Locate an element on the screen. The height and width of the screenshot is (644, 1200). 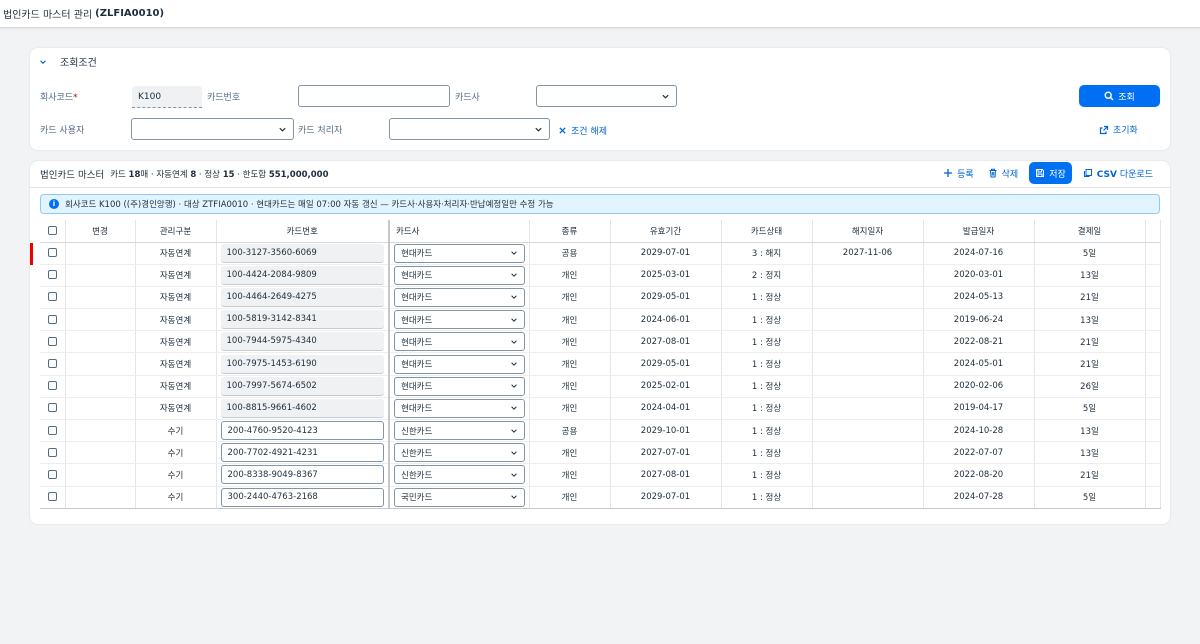
card-number-input is located at coordinates (374, 96).